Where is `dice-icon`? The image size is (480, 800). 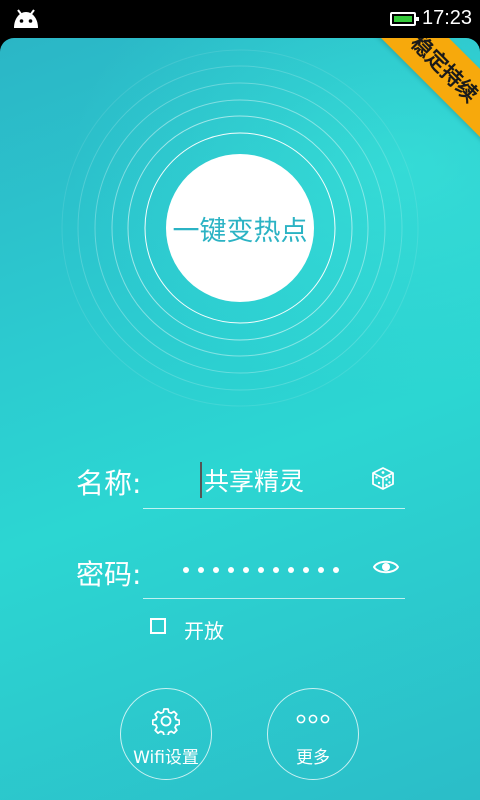
dice-icon is located at coordinates (383, 478).